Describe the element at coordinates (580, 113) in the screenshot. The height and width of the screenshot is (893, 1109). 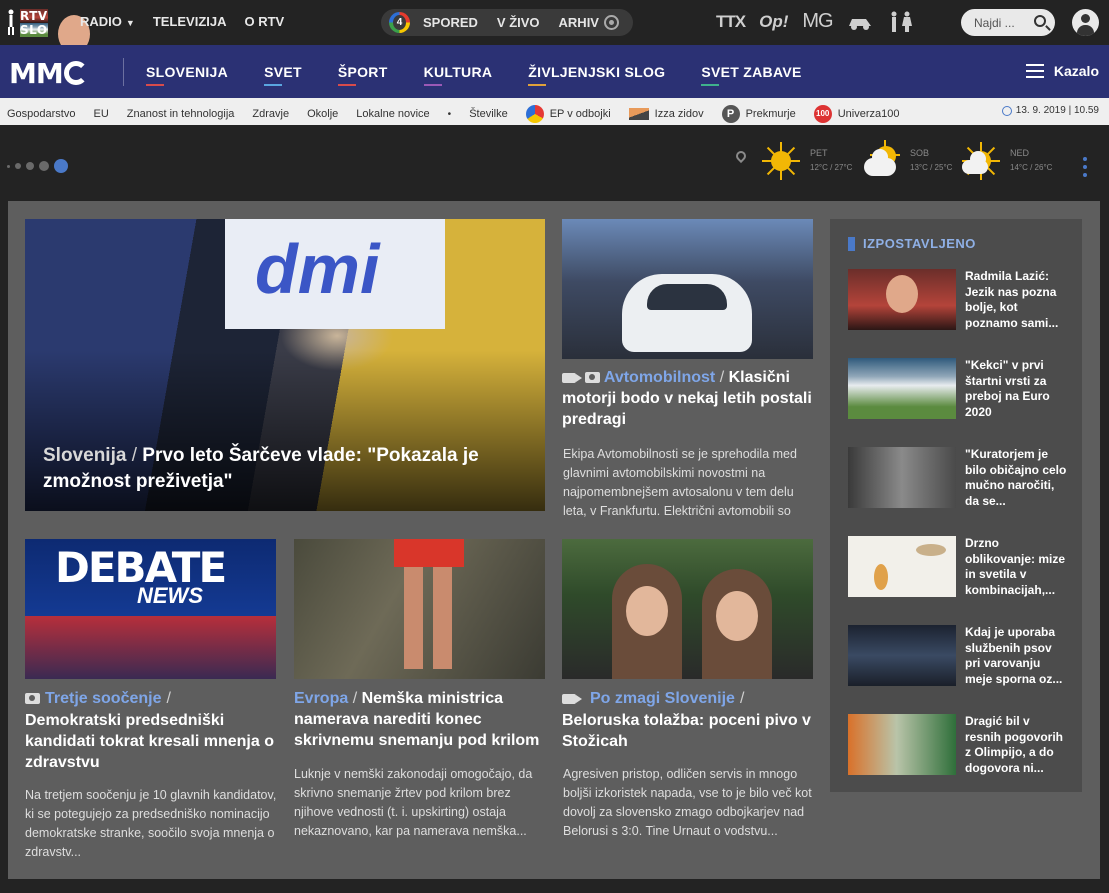
I see `ep-label: EP v odbojki` at that location.